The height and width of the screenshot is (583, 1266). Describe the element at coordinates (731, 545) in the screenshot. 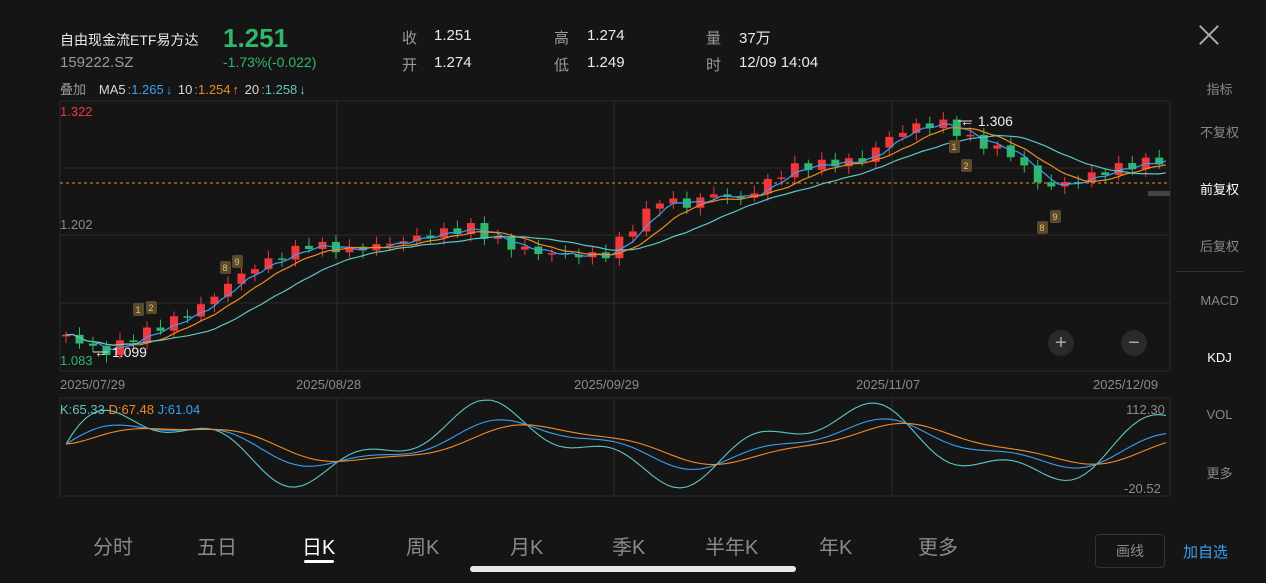

I see `tab-halfyear-k: 半年K` at that location.